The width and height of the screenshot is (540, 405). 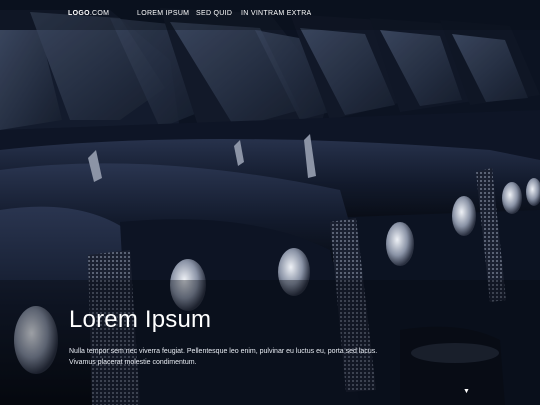 I want to click on nav-link-sed-quid: SED QUID, so click(x=214, y=13).